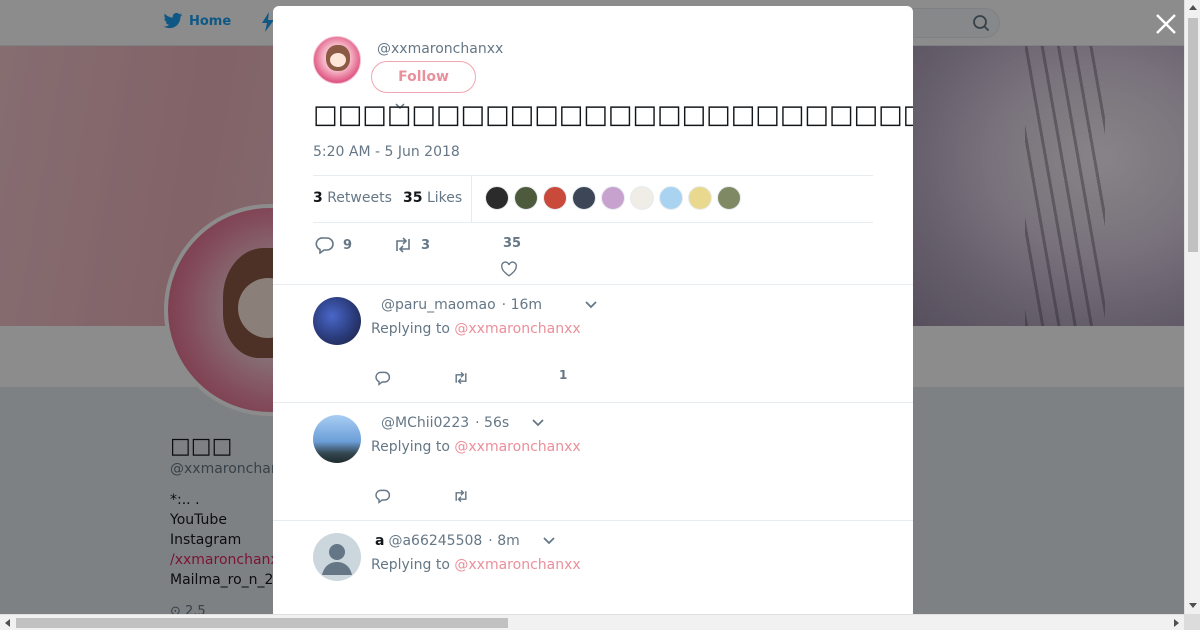  I want to click on author-avatar, so click(337, 60).